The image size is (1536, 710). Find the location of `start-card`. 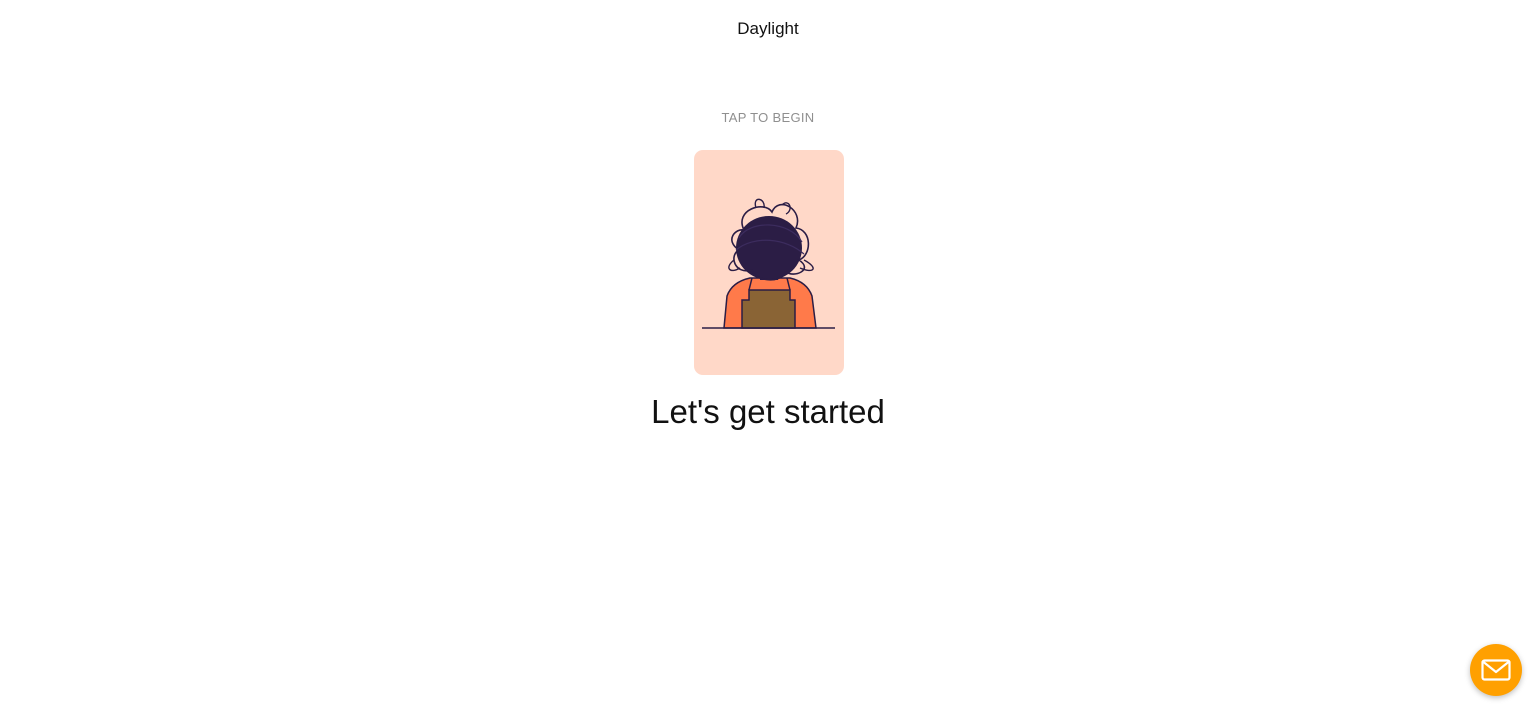

start-card is located at coordinates (769, 262).